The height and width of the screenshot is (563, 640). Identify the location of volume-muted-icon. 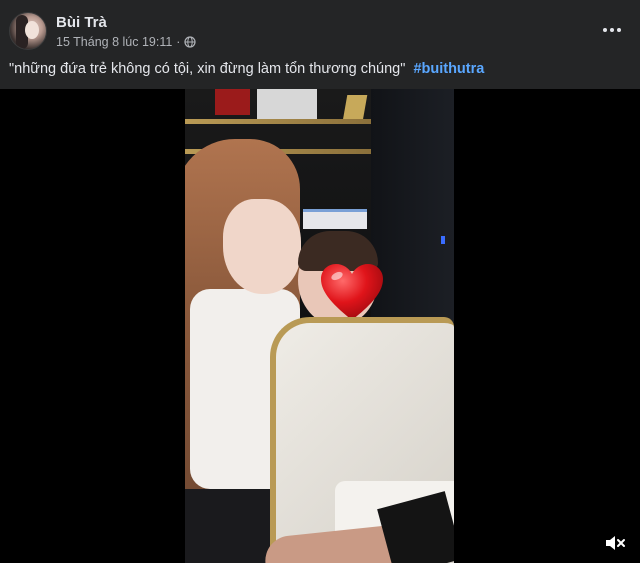
(615, 543).